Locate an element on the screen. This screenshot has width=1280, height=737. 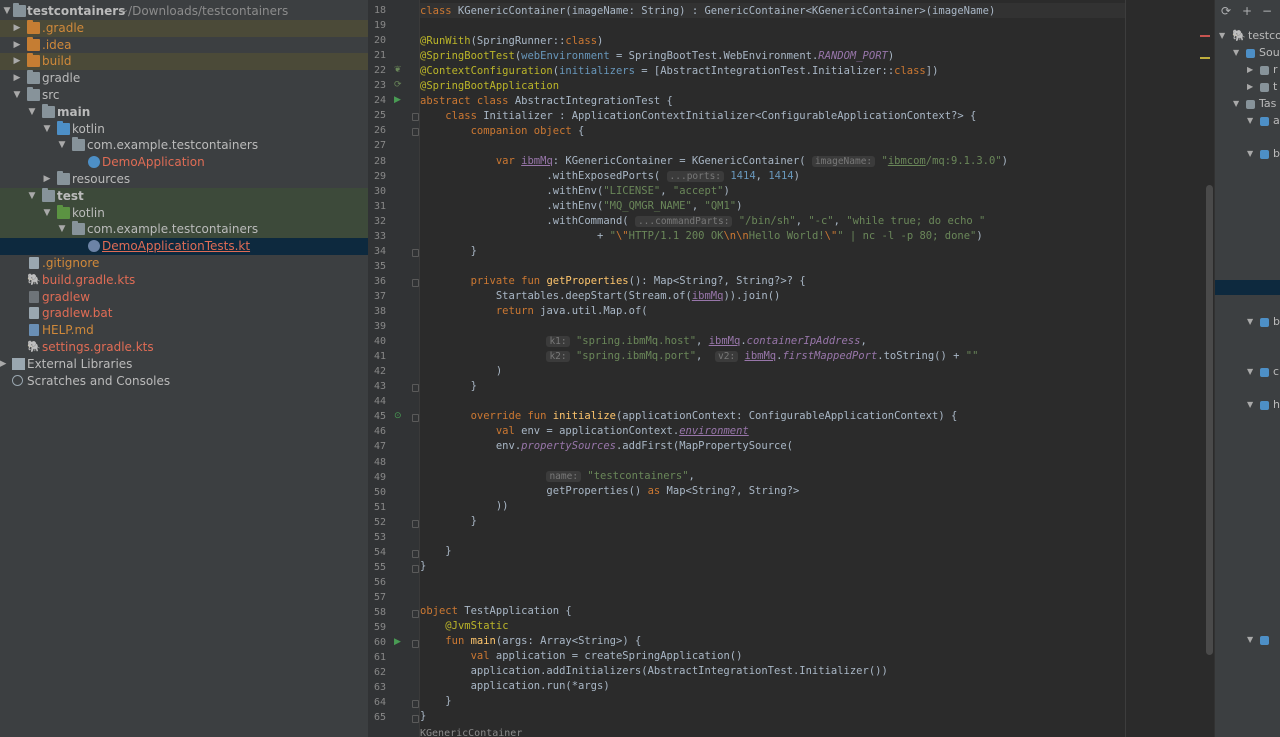
tree-item-demoapplicationtests: DemoApplicationTests.kt is located at coordinates (184, 246).